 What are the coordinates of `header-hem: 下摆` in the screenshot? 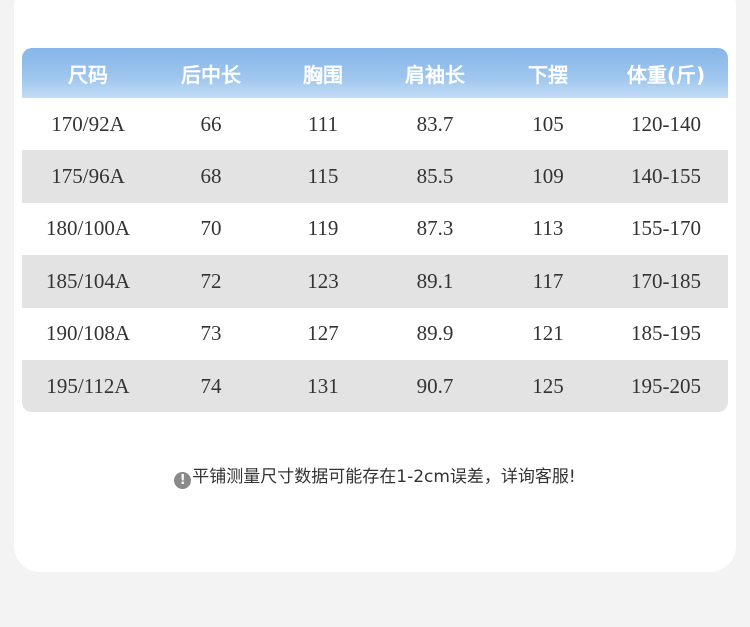 It's located at (548, 74).